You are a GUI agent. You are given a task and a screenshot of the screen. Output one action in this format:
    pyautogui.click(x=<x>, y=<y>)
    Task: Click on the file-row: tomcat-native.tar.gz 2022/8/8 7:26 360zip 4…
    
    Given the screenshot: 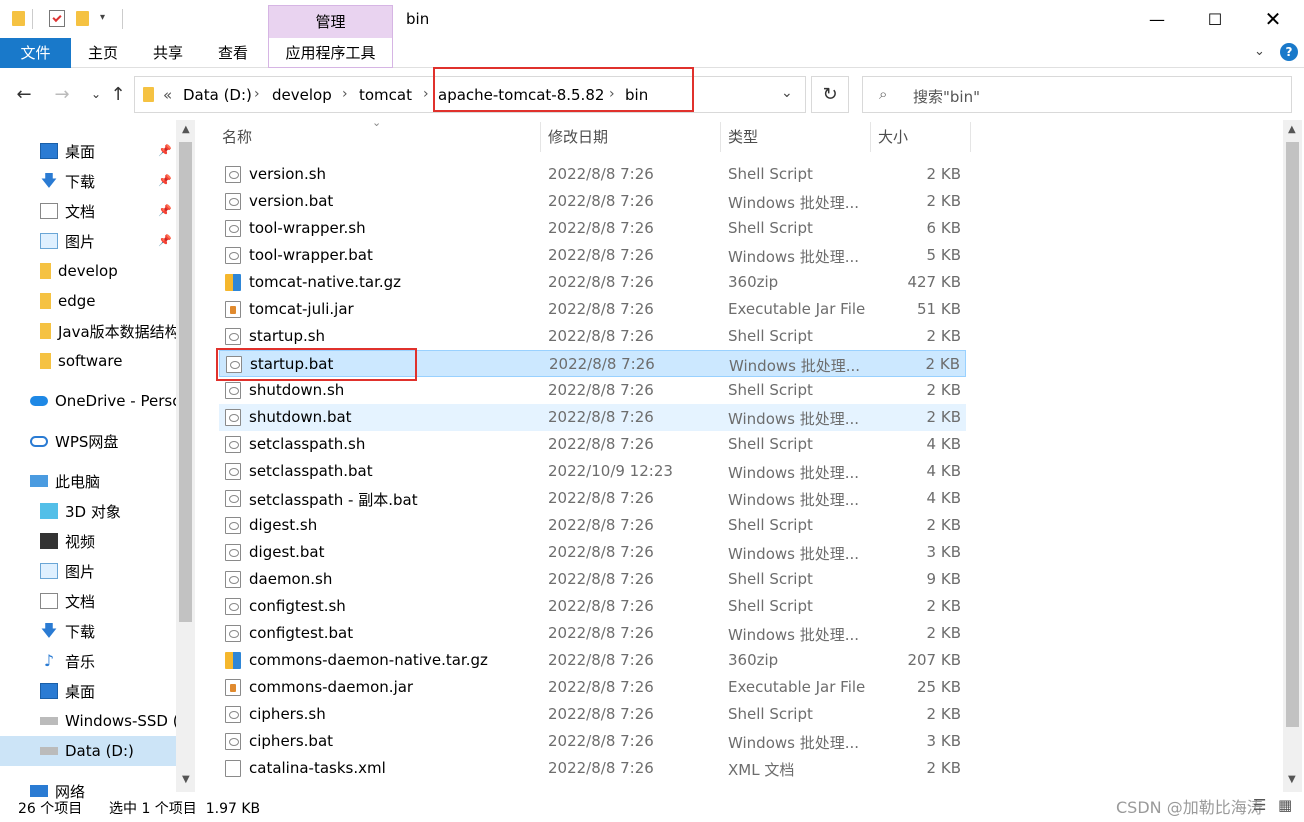 What is the action you would take?
    pyautogui.click(x=592, y=282)
    